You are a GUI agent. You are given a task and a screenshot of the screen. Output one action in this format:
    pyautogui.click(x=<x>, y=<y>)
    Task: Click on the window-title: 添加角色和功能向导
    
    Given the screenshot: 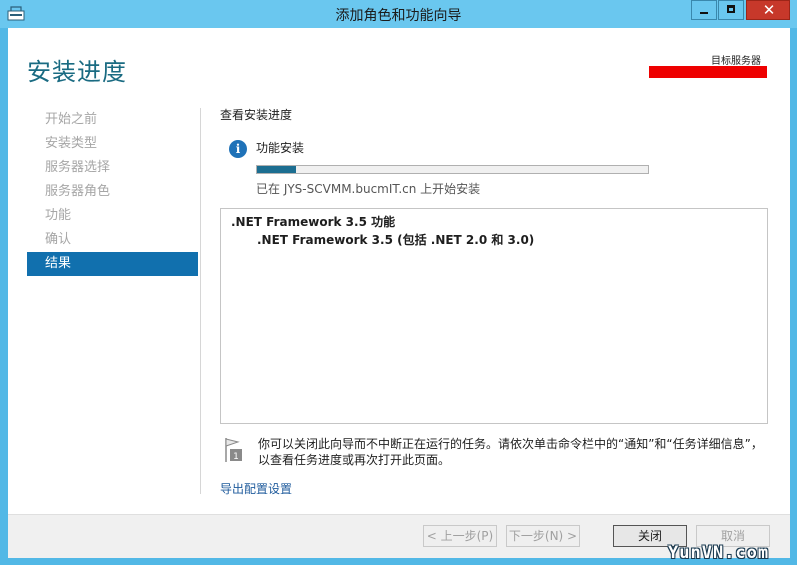 What is the action you would take?
    pyautogui.click(x=398, y=16)
    